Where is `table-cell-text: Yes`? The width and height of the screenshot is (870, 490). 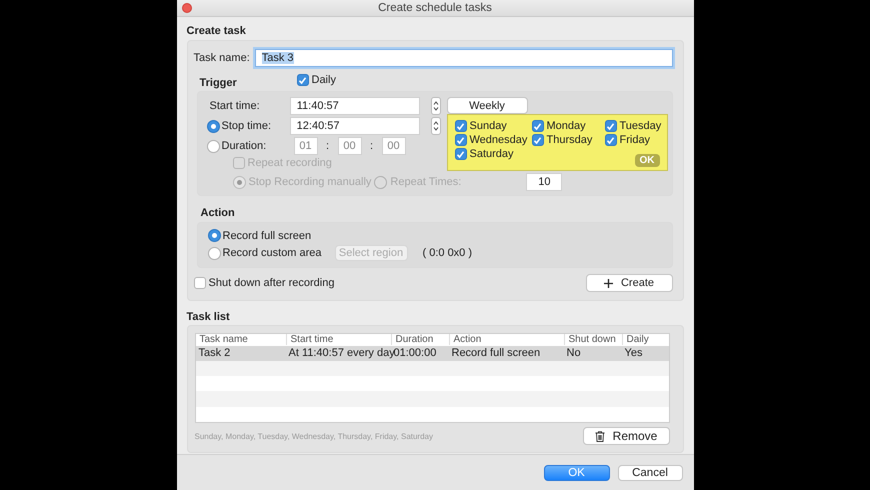
table-cell-text: Yes is located at coordinates (634, 353).